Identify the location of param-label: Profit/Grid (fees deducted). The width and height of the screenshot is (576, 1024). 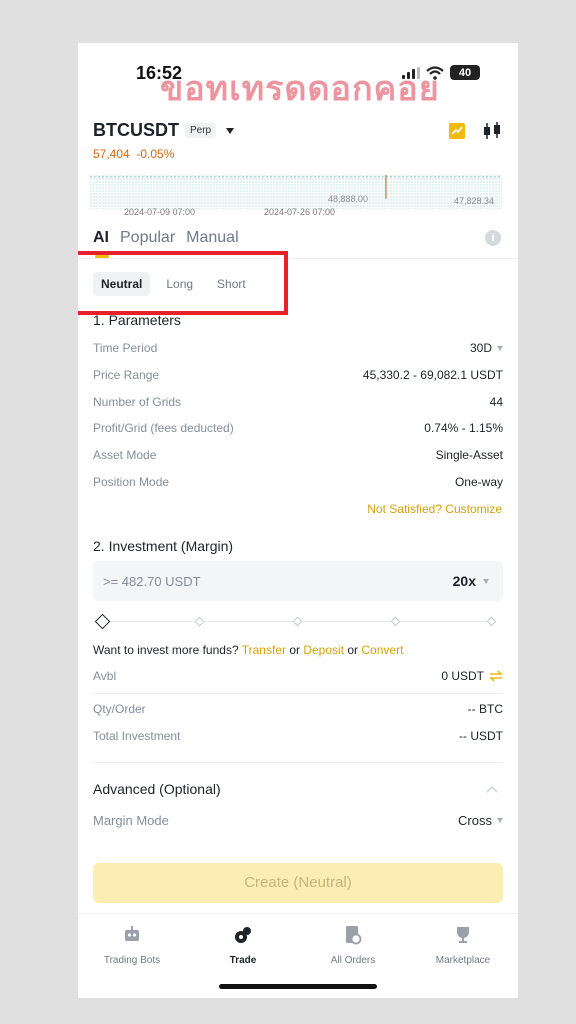
(163, 428).